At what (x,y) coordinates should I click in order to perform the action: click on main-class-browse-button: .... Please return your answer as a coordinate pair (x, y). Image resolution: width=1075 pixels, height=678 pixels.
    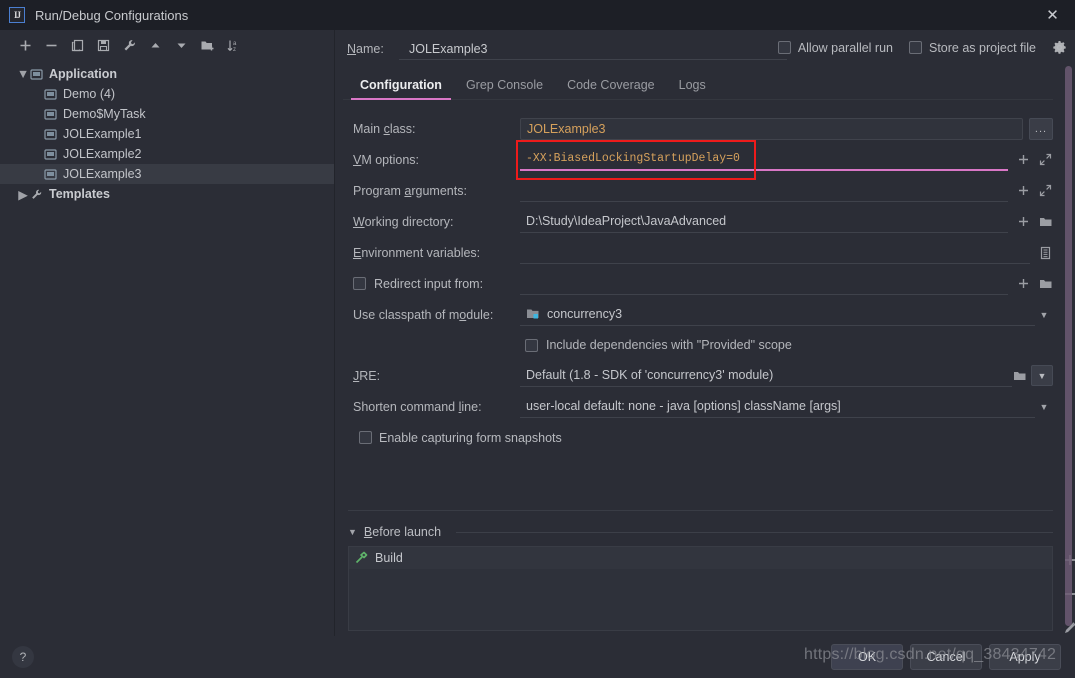
    Looking at the image, I should click on (1041, 128).